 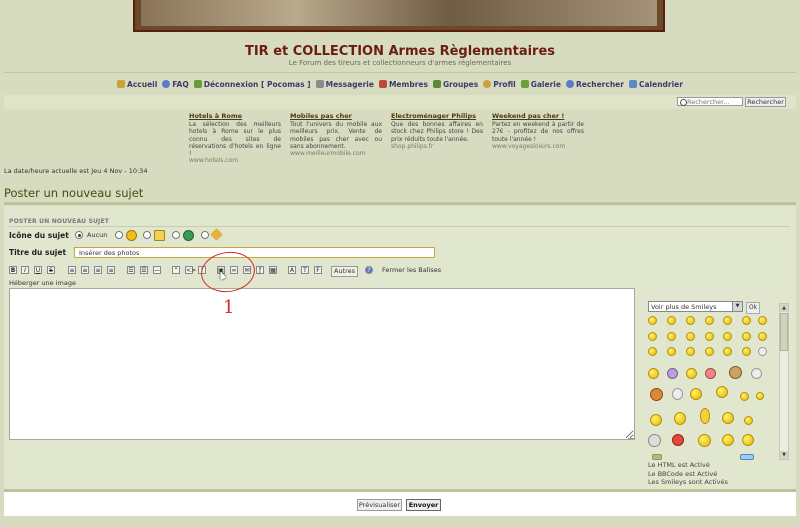 I want to click on strike-button: S, so click(x=51, y=270).